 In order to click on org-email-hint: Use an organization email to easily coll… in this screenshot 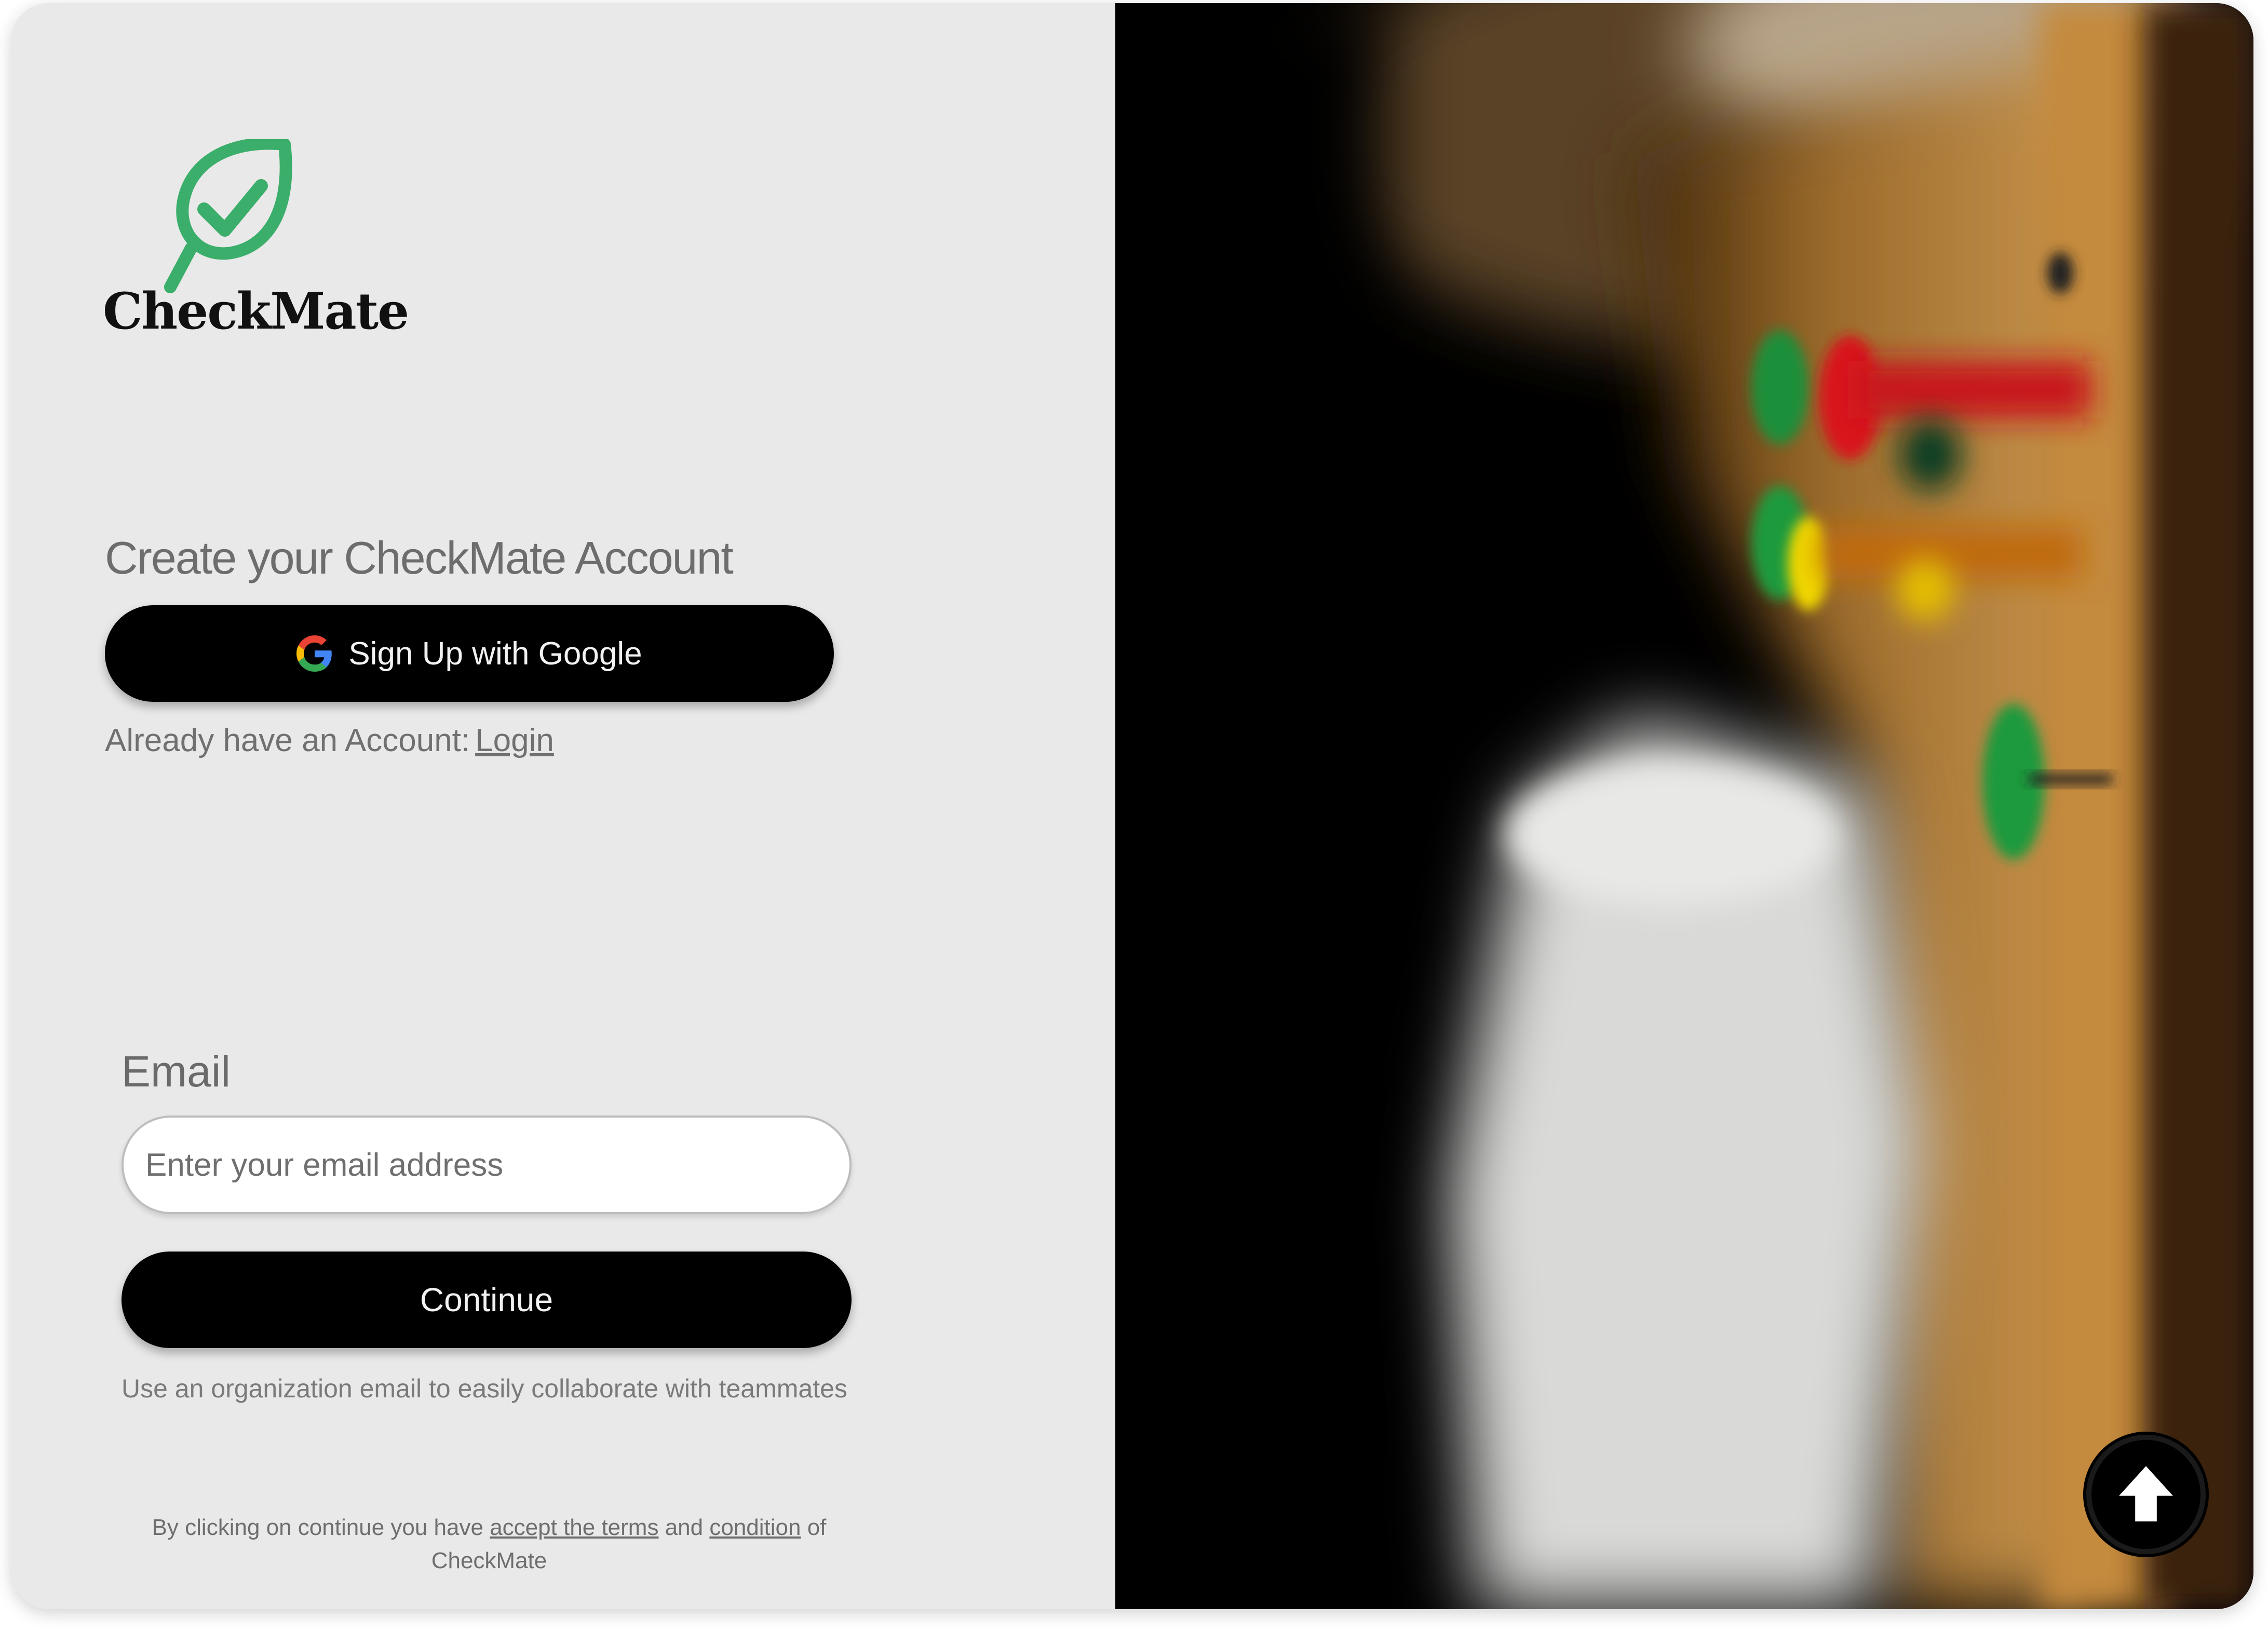, I will do `click(484, 1388)`.